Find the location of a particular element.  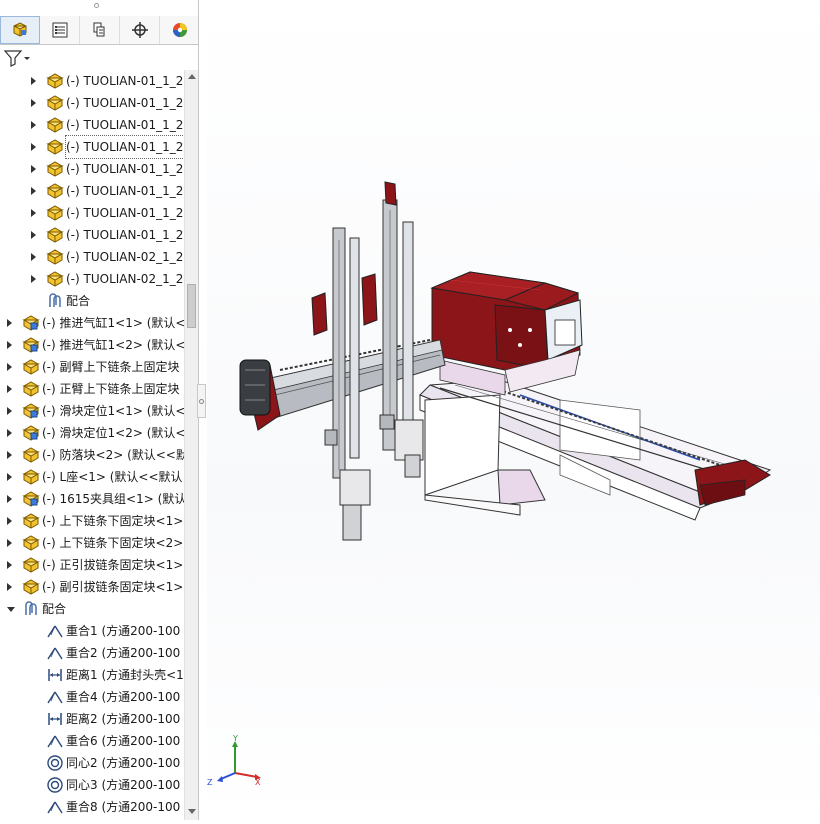

collapse-arrow-icon is located at coordinates (11, 609).